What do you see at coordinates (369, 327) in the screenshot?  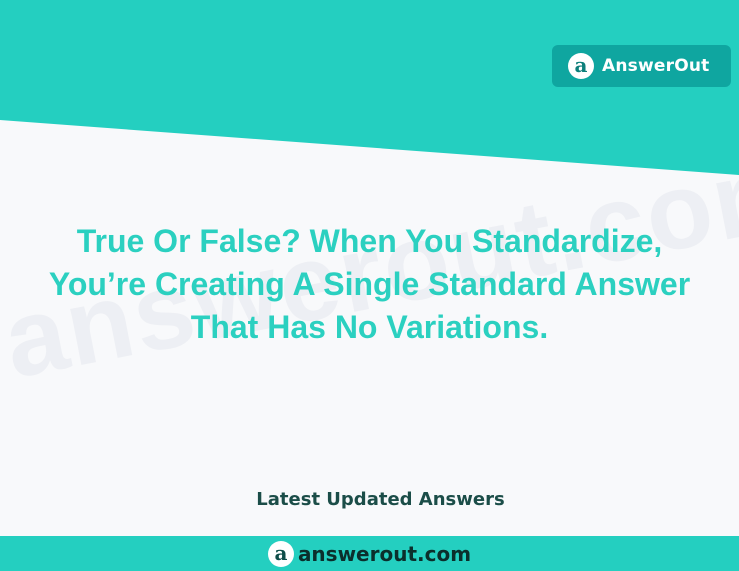 I see `question-line-3: That Has No Variations.` at bounding box center [369, 327].